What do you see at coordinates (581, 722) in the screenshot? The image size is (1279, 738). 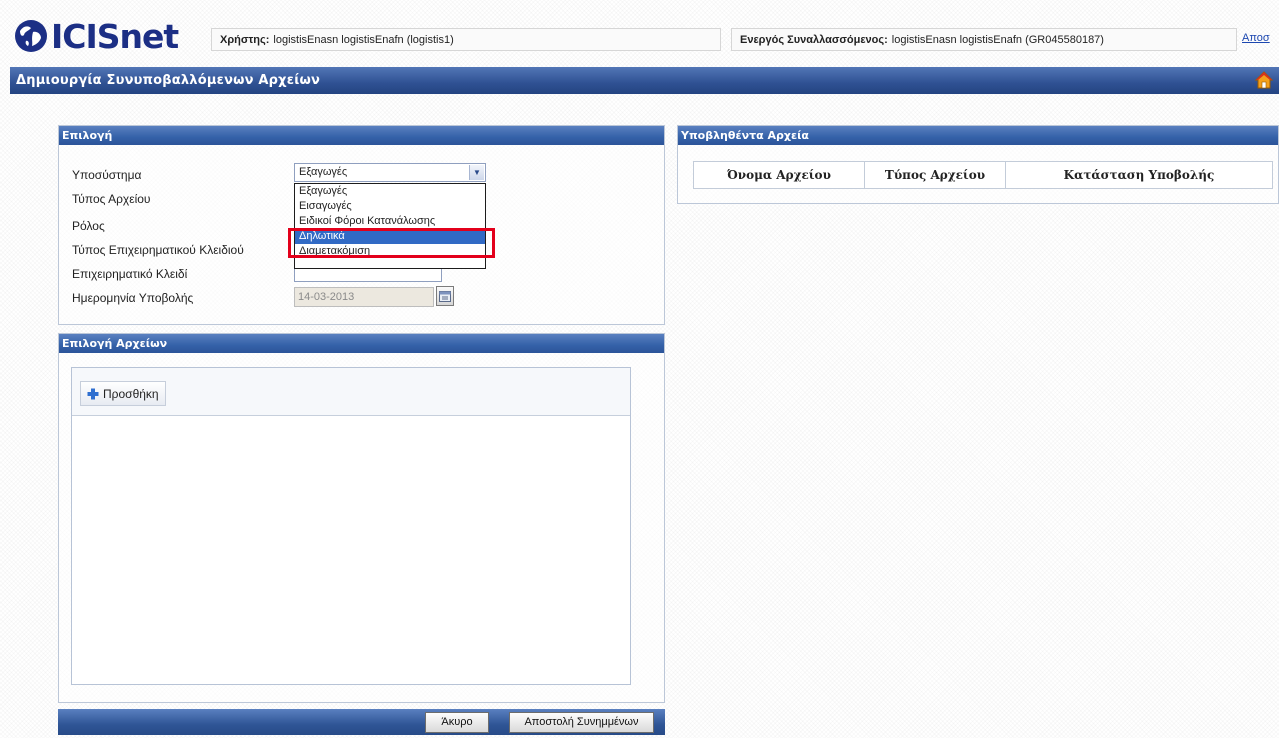 I see `send-attachments-button: Αποστολή Συνημμένων` at bounding box center [581, 722].